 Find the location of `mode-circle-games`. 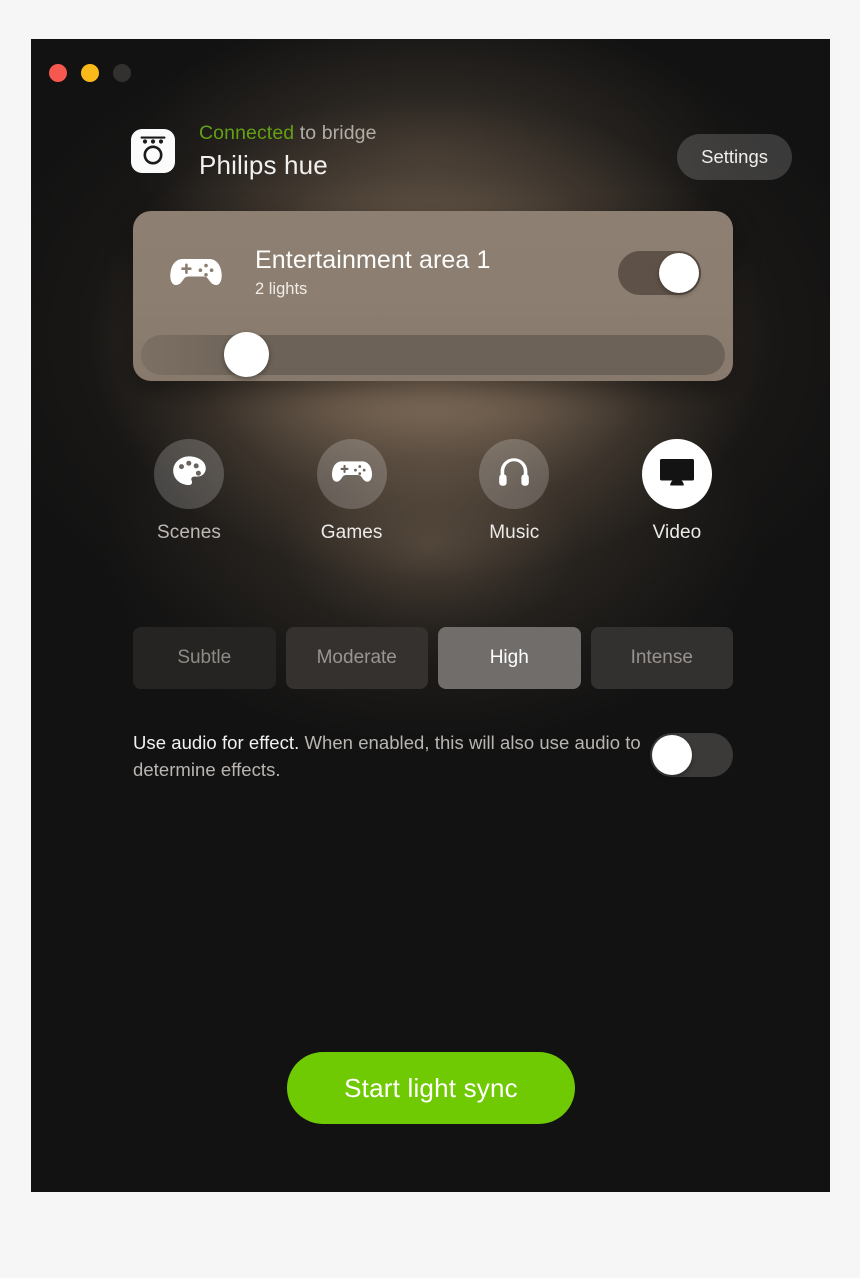

mode-circle-games is located at coordinates (351, 474).